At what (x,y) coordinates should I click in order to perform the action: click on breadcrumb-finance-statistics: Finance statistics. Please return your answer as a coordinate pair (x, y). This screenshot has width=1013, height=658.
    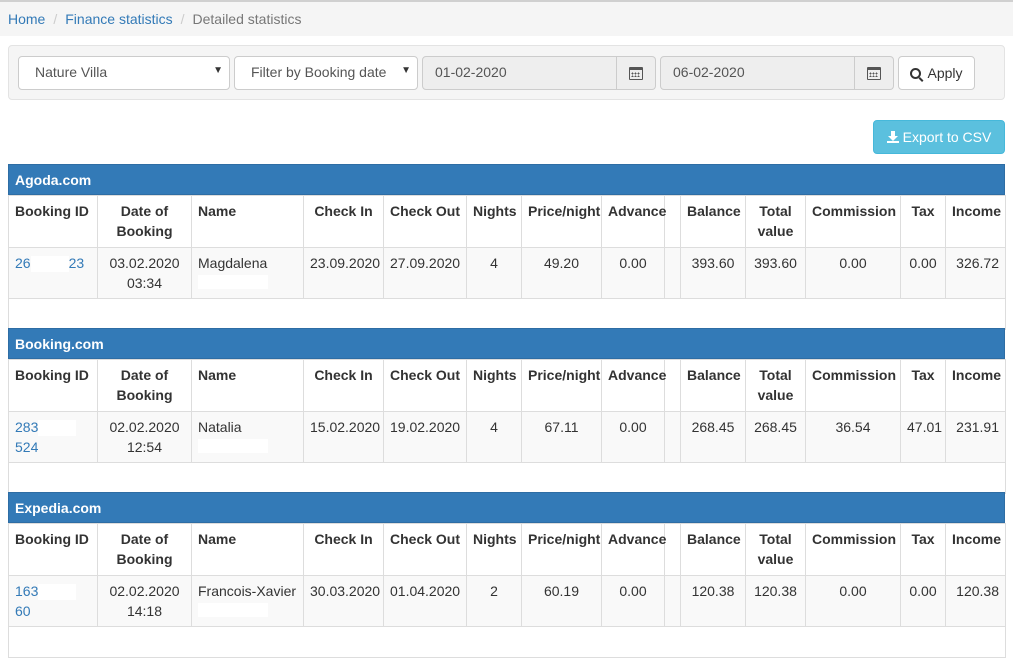
    Looking at the image, I should click on (118, 19).